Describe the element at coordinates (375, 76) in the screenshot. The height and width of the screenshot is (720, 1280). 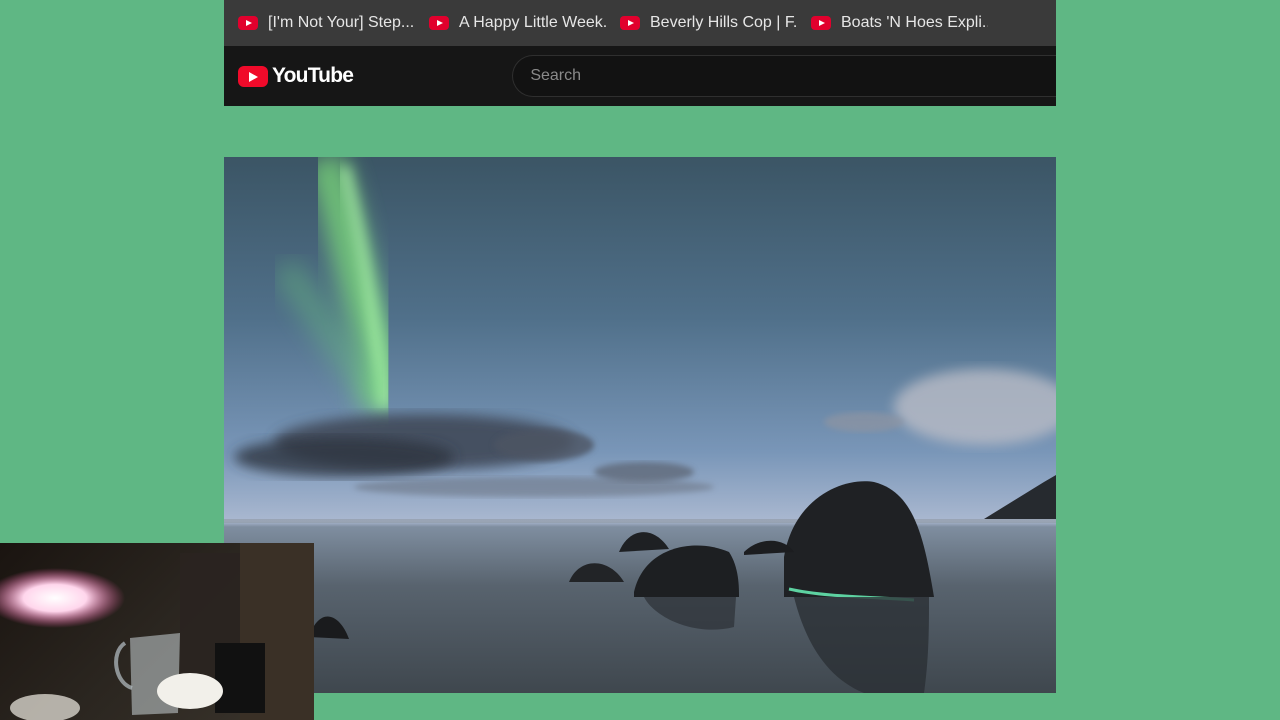
I see `youtube-logo: YouTube` at that location.